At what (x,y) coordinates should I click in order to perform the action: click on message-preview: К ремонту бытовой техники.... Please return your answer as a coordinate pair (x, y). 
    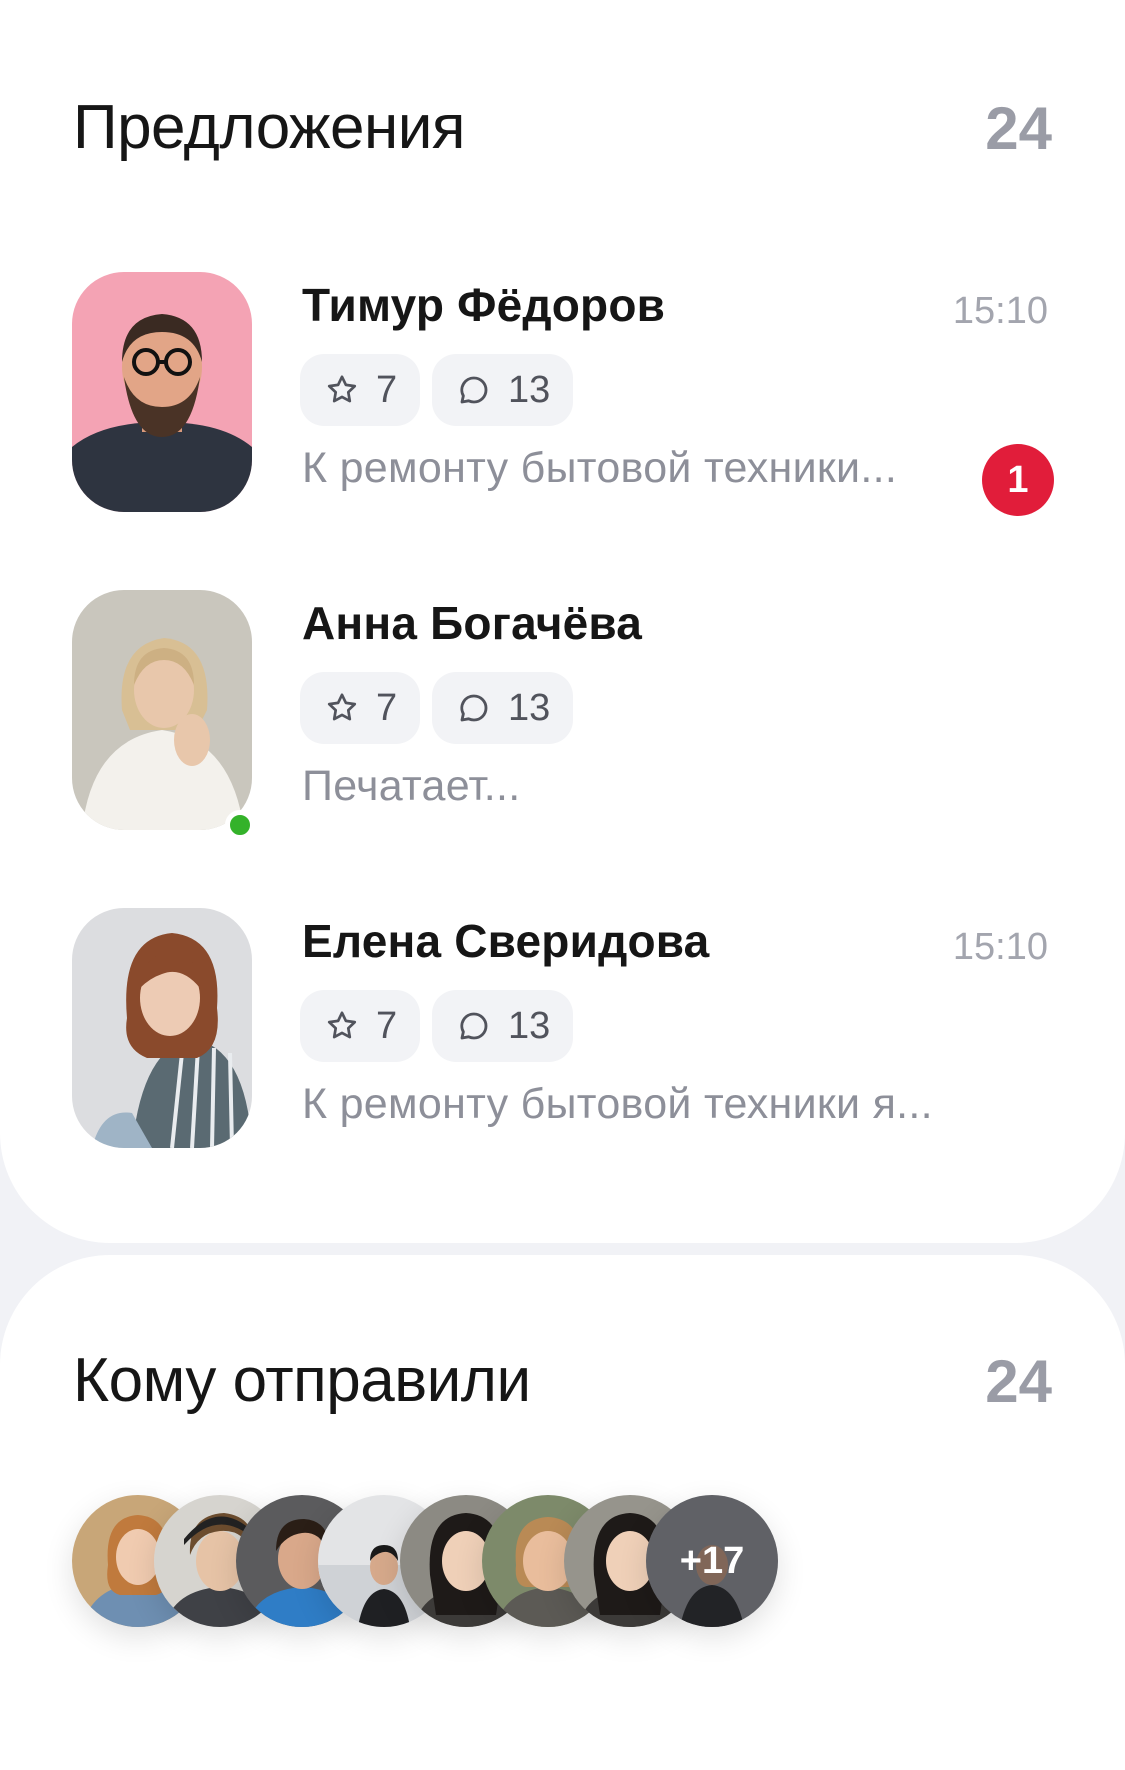
    Looking at the image, I should click on (600, 468).